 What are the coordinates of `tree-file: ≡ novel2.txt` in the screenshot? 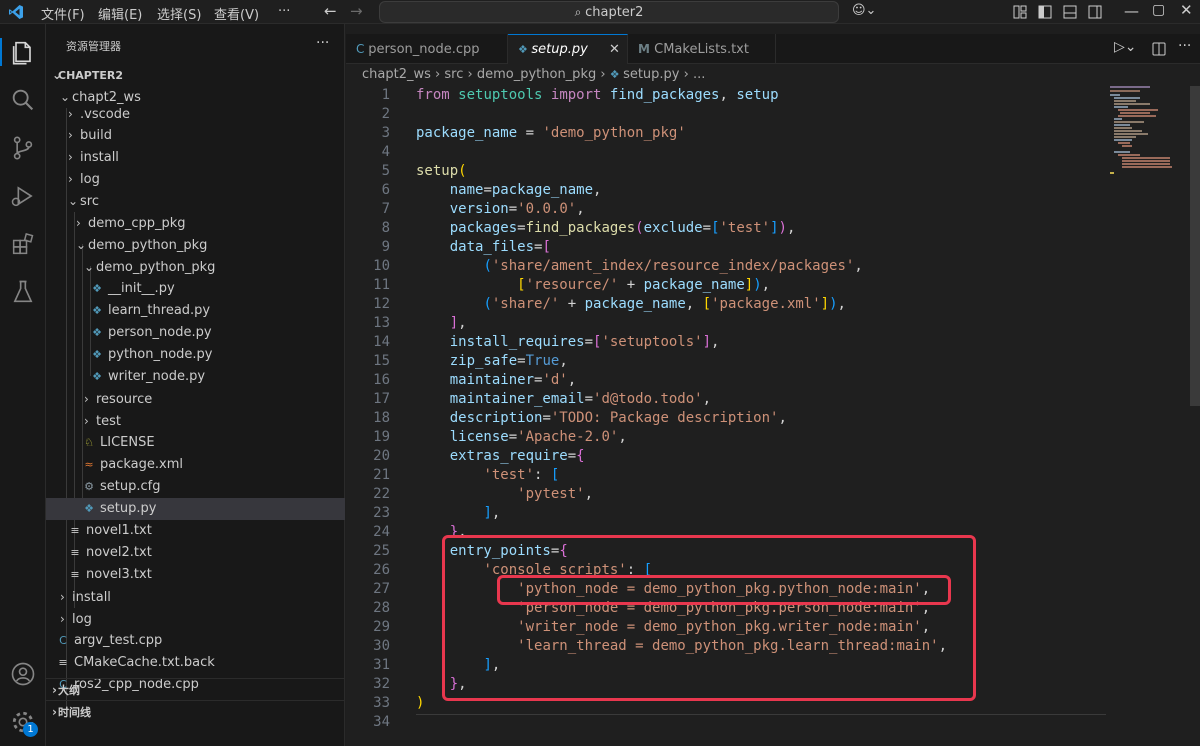 It's located at (195, 553).